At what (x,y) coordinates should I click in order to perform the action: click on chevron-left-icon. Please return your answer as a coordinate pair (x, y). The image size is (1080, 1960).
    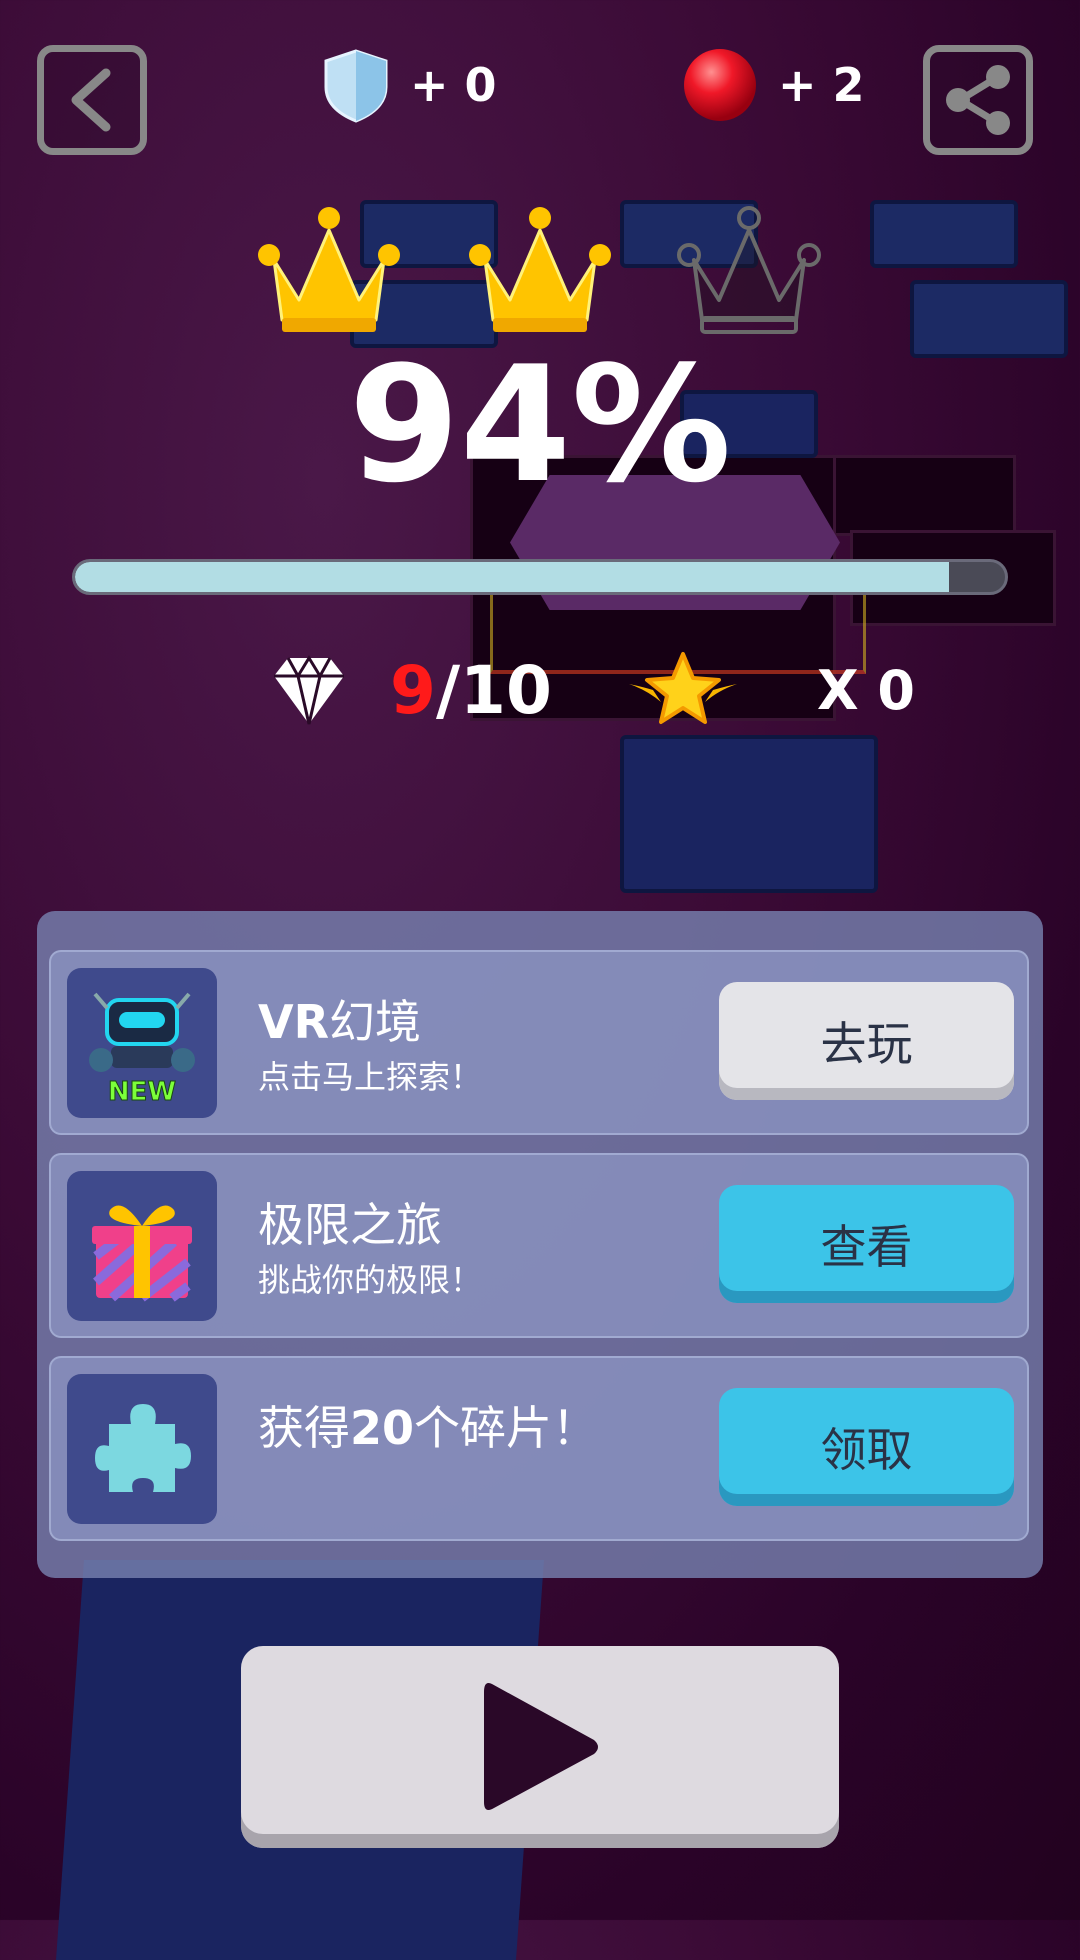
    Looking at the image, I should click on (91, 100).